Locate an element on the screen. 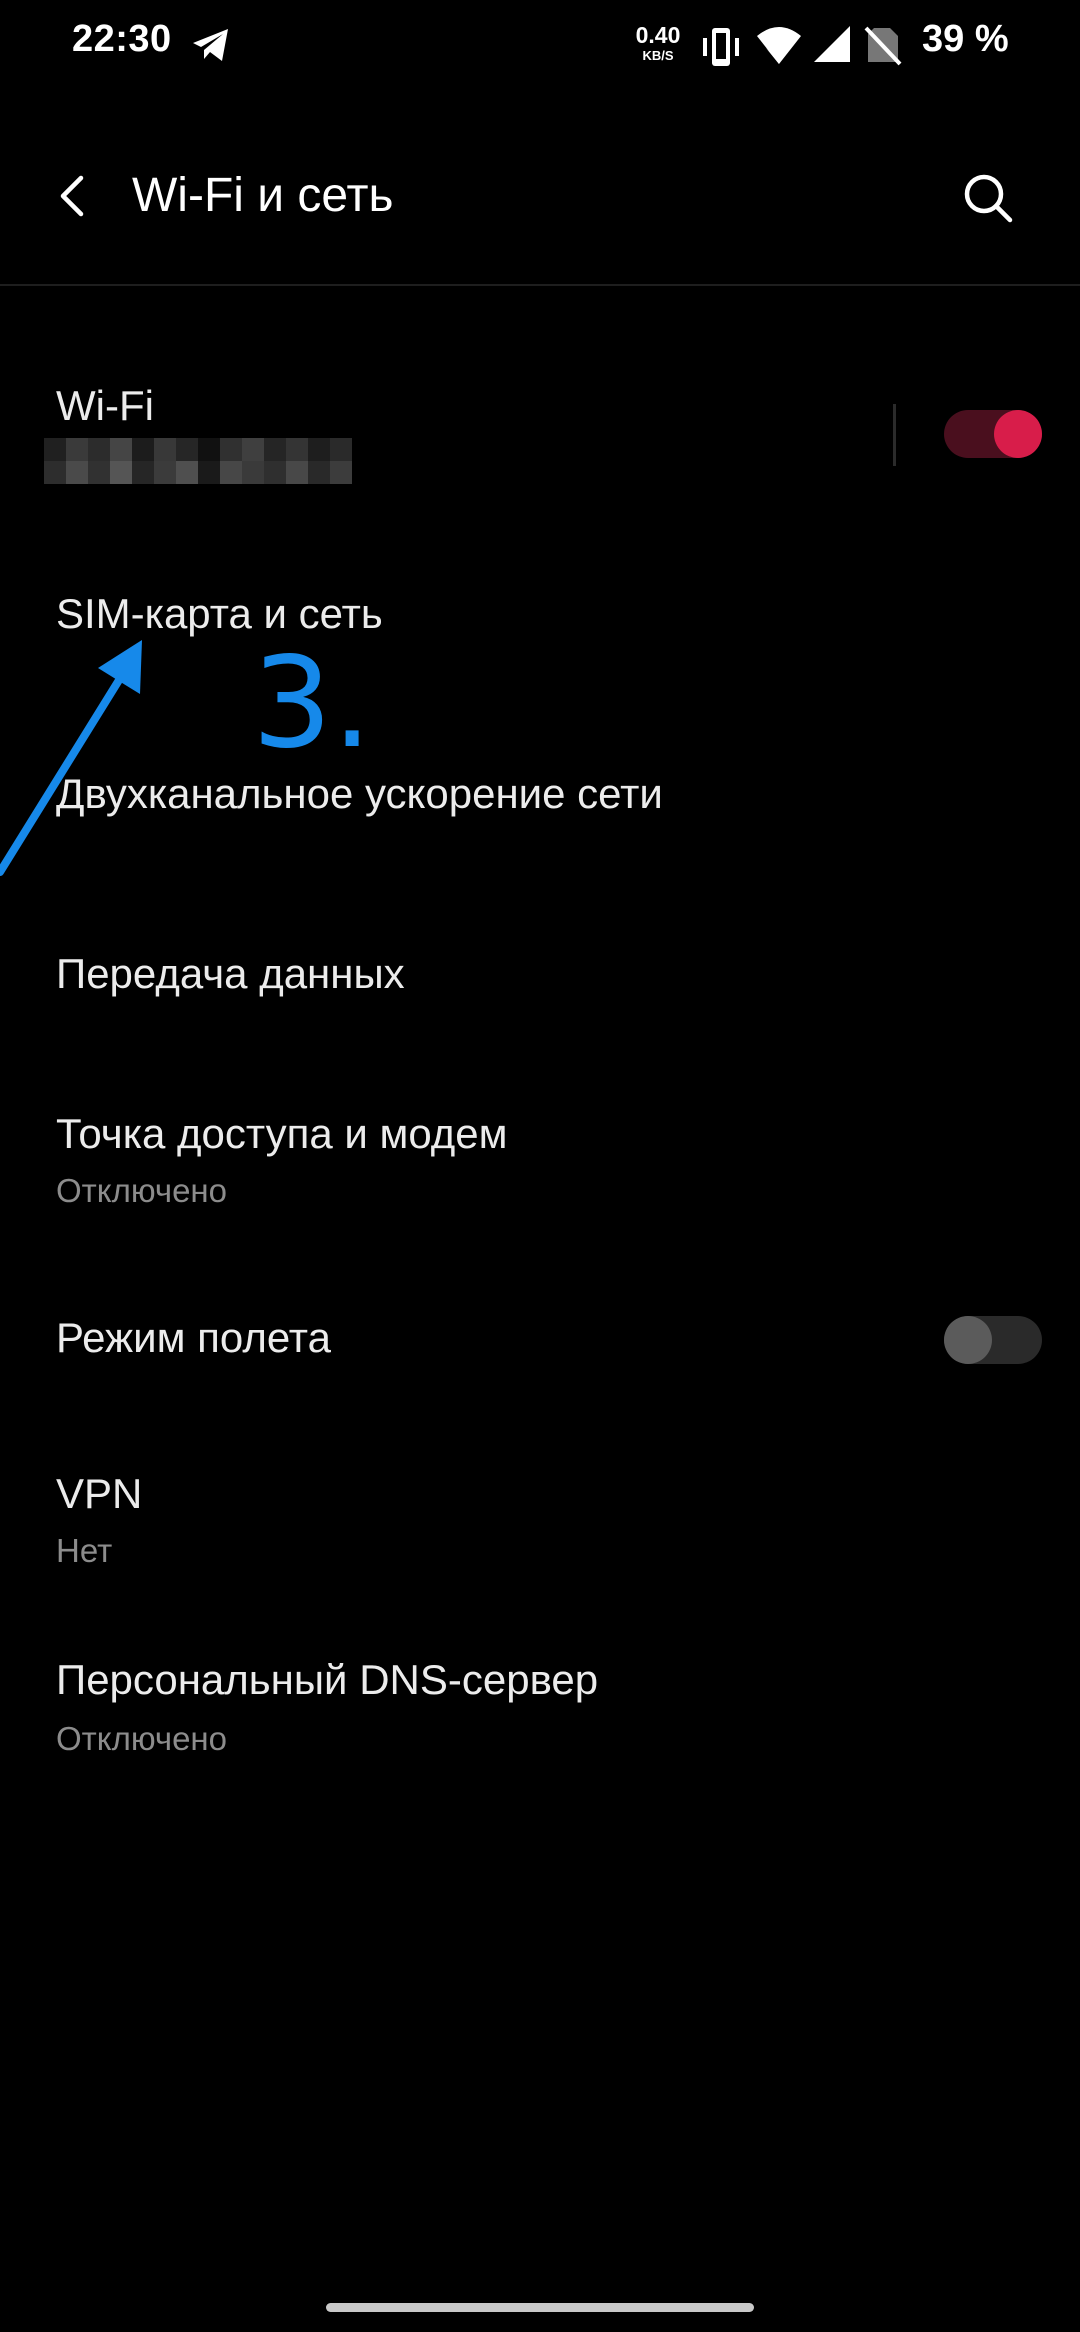  setting-dual-channel-acceleration-title: Двухканальное ускорение сети is located at coordinates (359, 793).